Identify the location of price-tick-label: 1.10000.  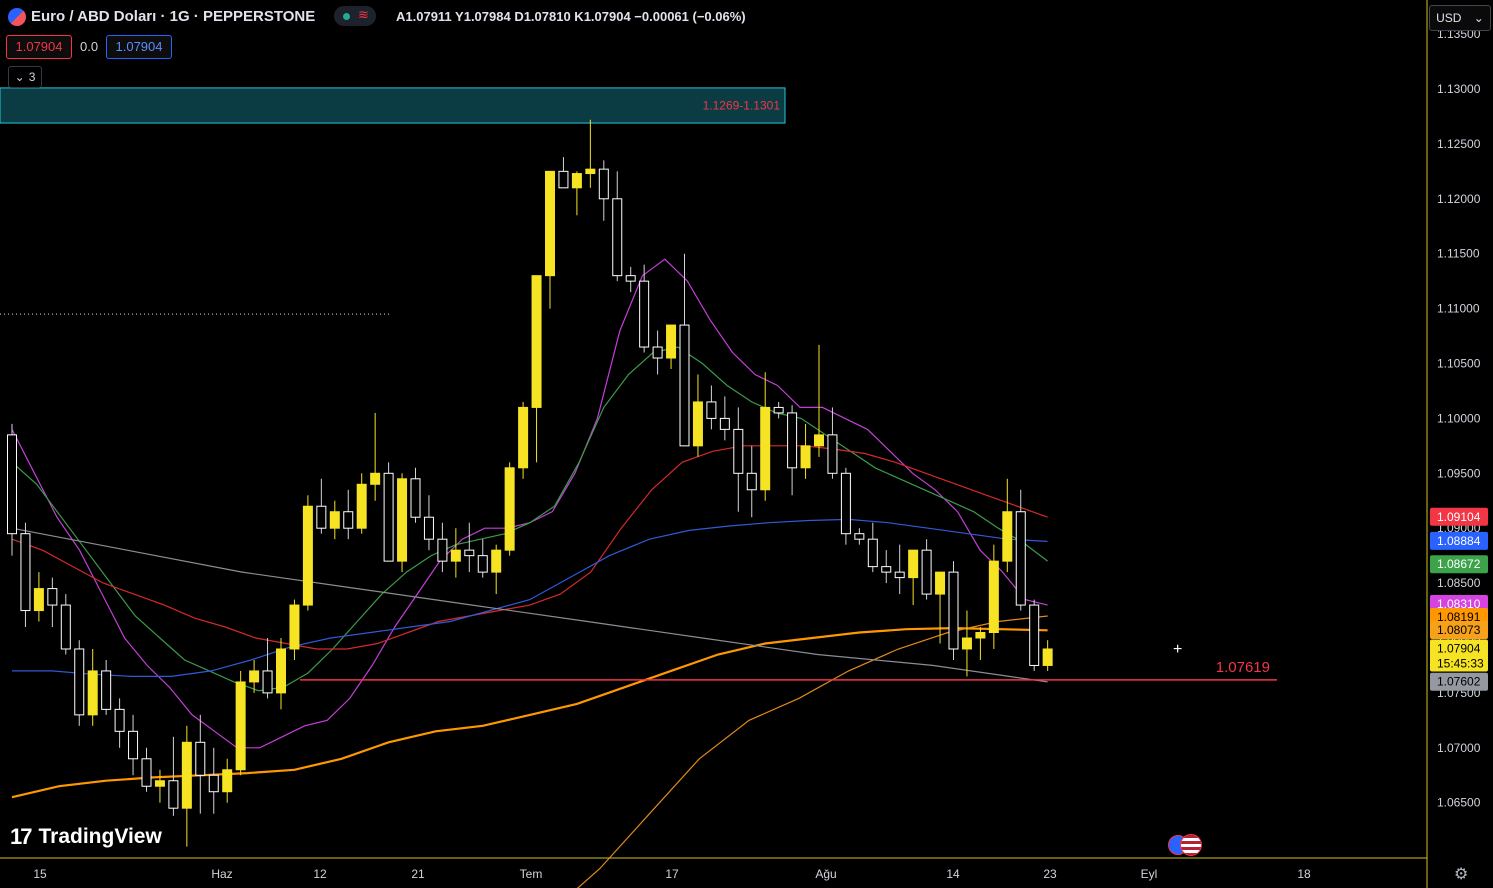
(1459, 418).